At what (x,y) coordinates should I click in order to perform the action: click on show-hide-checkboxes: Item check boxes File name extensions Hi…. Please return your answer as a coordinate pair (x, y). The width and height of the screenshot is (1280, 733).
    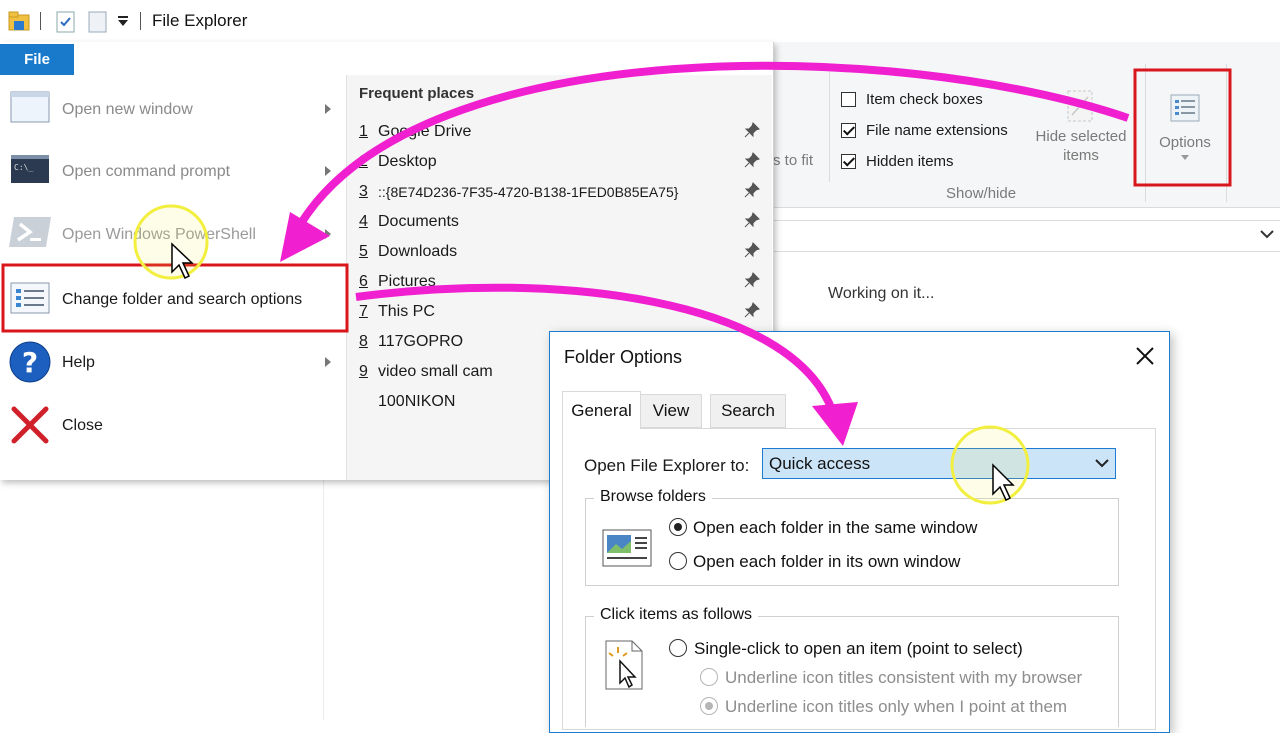
    Looking at the image, I should click on (924, 130).